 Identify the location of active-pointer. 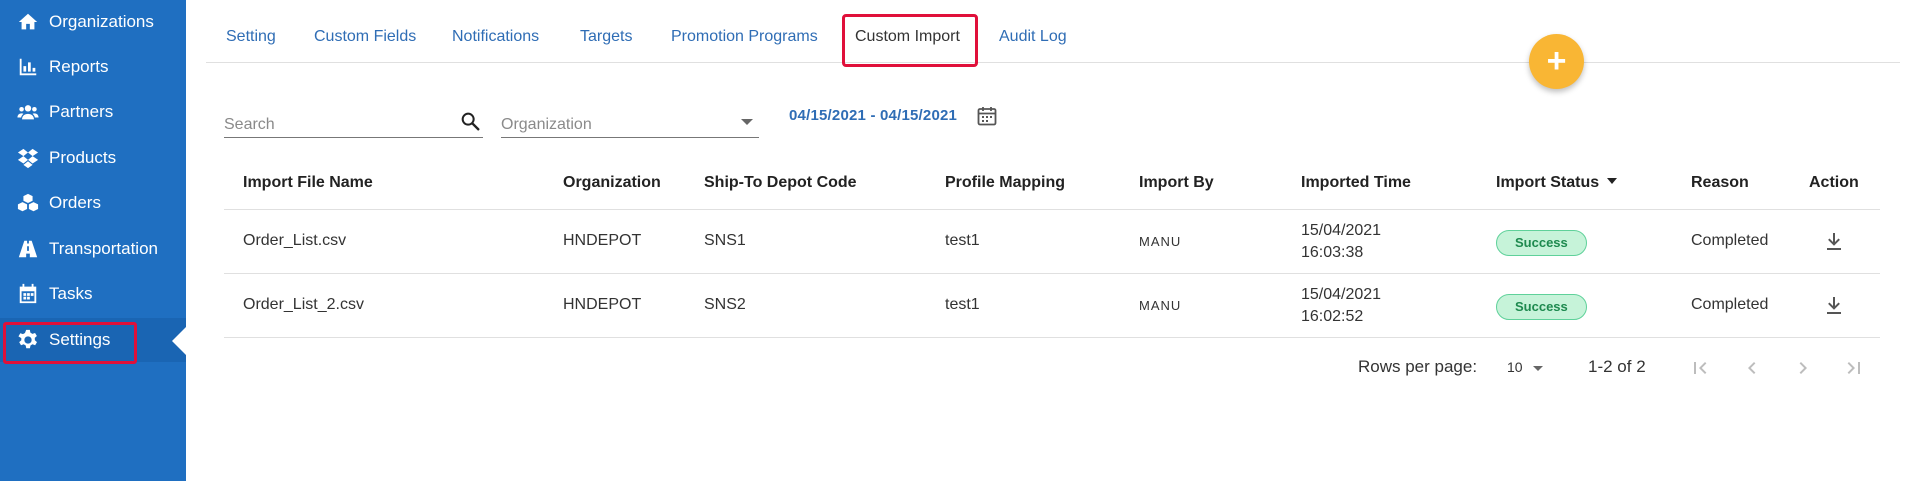
(179, 341).